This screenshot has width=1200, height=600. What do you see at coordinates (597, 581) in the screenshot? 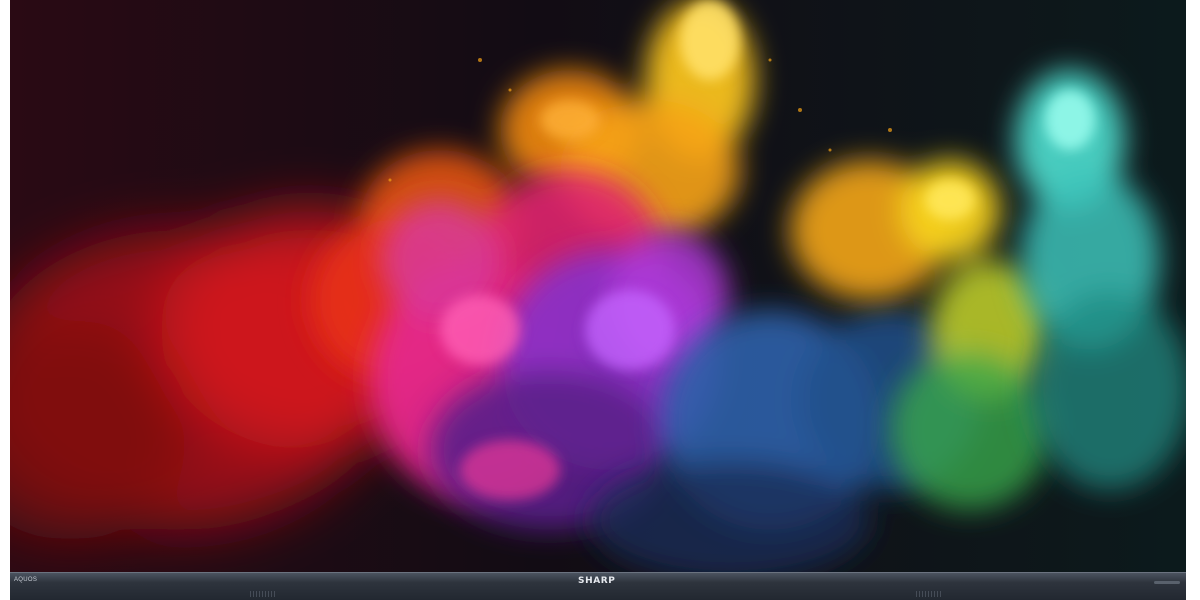
I see `brand-logo: SHARP` at bounding box center [597, 581].